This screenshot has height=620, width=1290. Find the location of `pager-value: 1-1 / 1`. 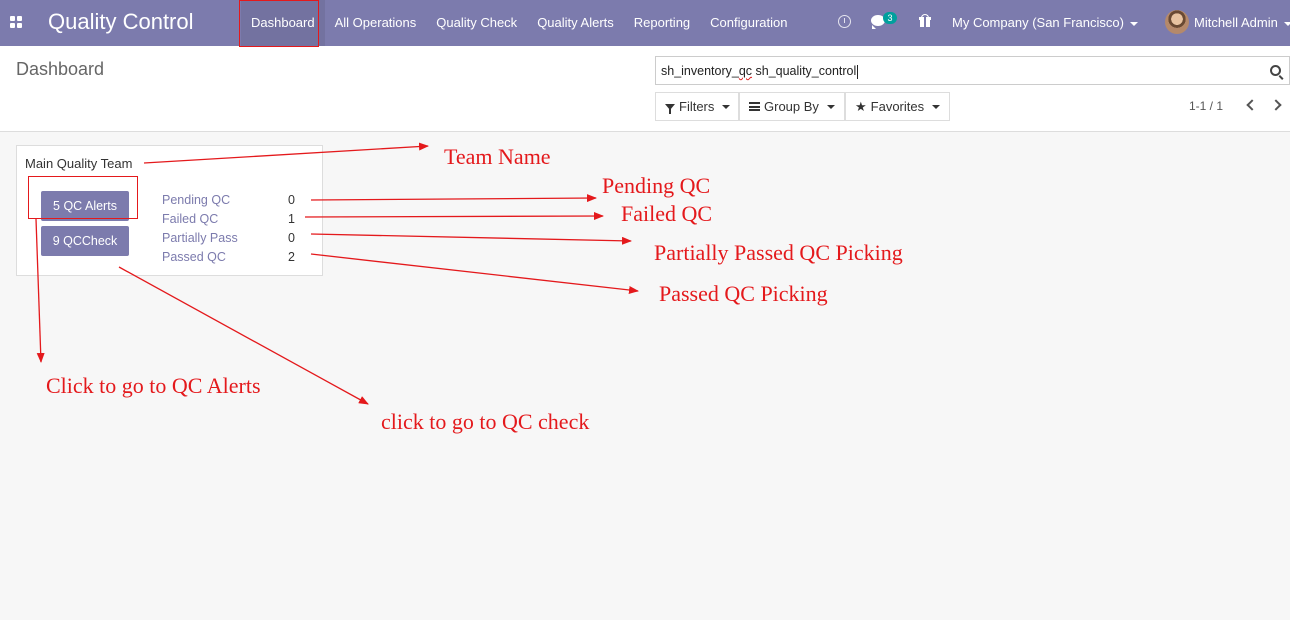

pager-value: 1-1 / 1 is located at coordinates (1206, 106).